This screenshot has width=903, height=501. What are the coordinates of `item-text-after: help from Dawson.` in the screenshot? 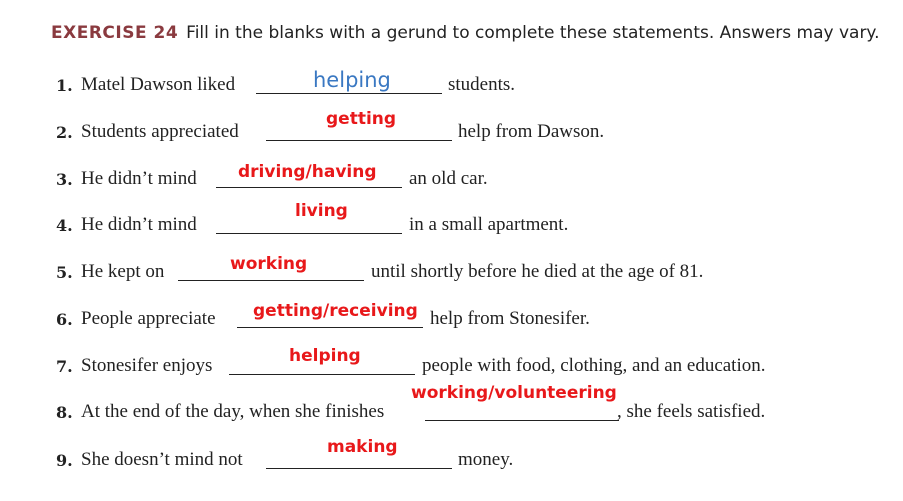 It's located at (531, 131).